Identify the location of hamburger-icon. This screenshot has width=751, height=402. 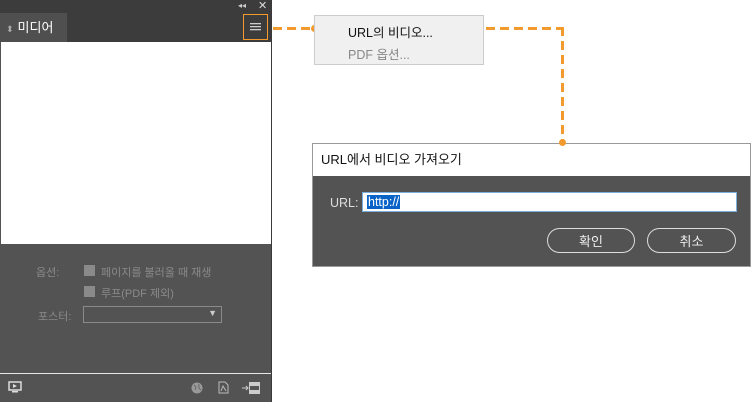
(255, 27).